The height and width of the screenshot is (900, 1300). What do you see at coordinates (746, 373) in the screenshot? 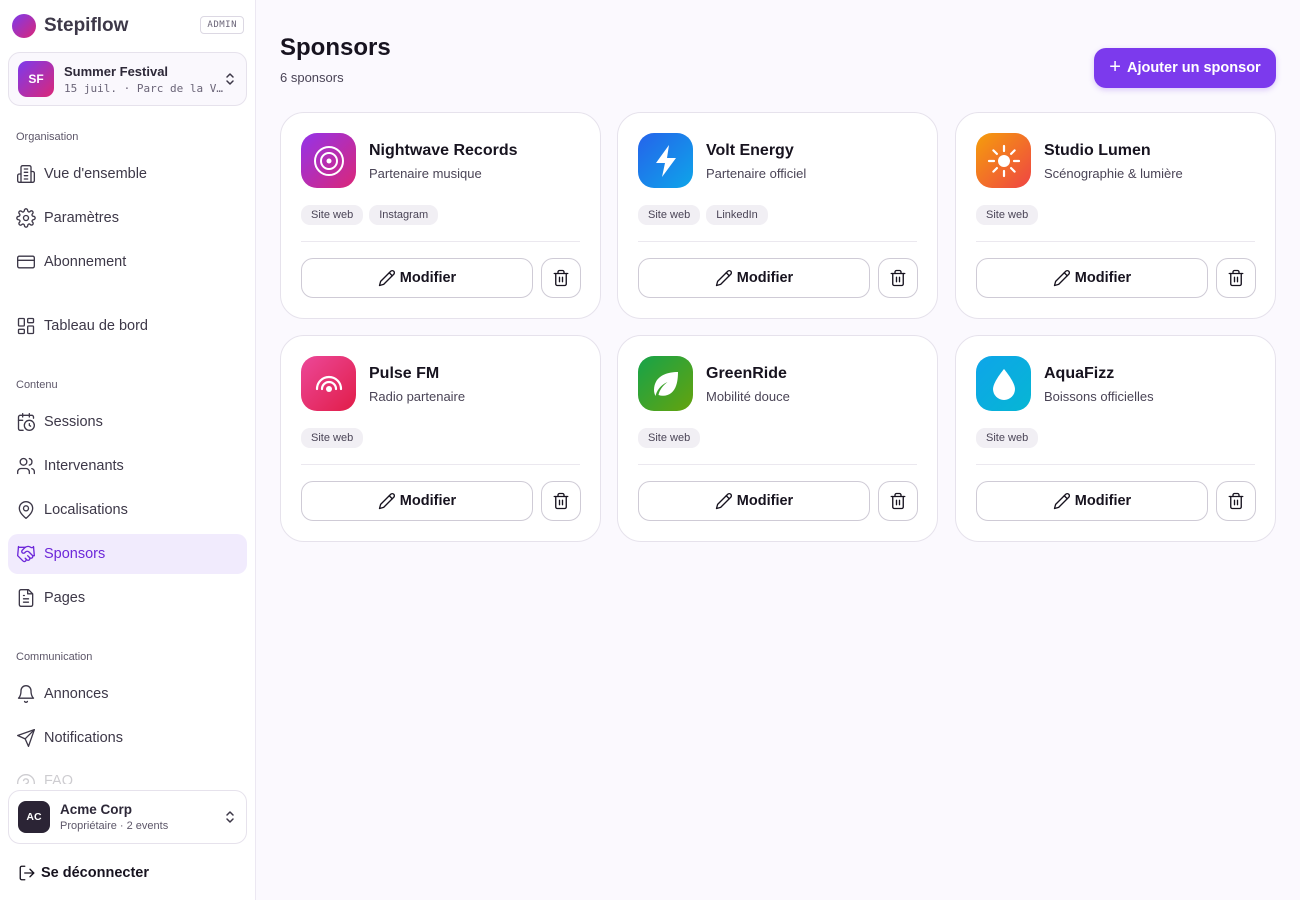
I see `sponsor-name: GreenRide` at bounding box center [746, 373].